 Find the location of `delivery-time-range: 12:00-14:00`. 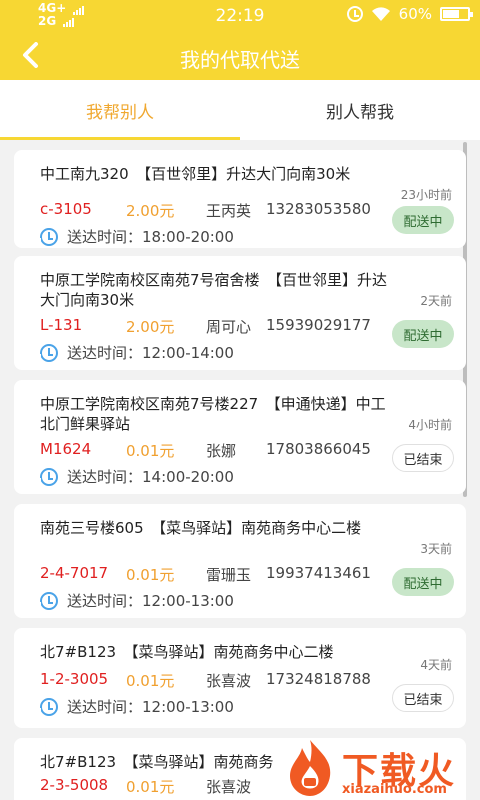

delivery-time-range: 12:00-14:00 is located at coordinates (188, 352).